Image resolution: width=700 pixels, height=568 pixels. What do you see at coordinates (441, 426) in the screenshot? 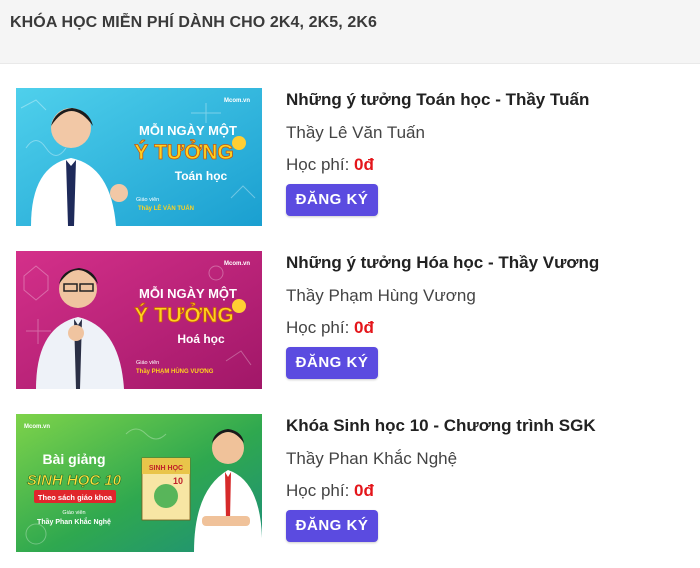
I see `course-title: Khóa Sinh học 10 - Chương trình SGK` at bounding box center [441, 426].